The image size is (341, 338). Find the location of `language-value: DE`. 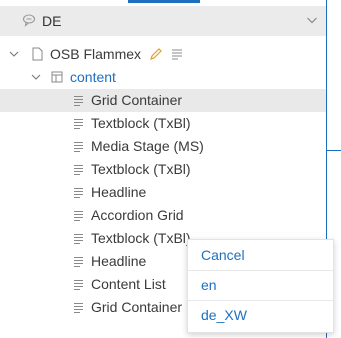

language-value: DE is located at coordinates (52, 21).